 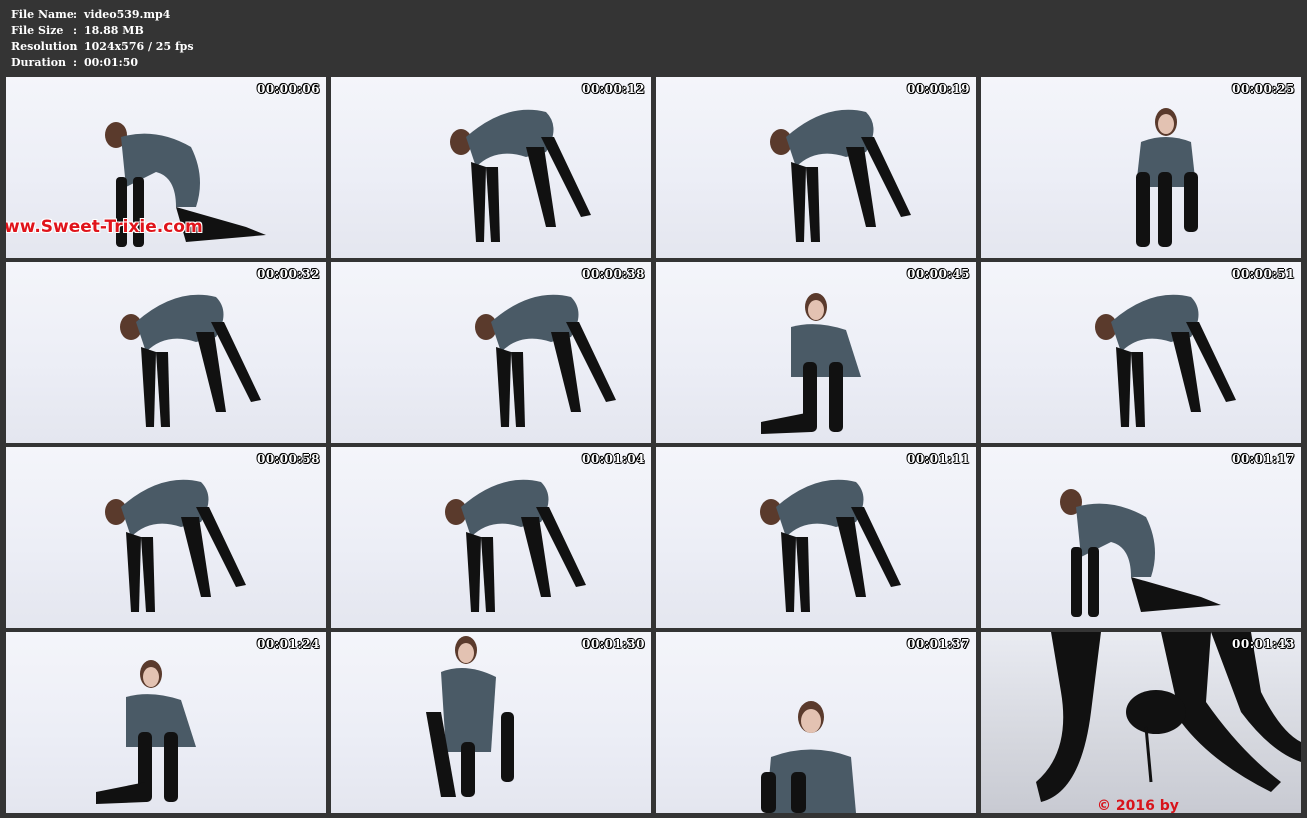 What do you see at coordinates (1138, 805) in the screenshot?
I see `copyright-text: © 2016 by` at bounding box center [1138, 805].